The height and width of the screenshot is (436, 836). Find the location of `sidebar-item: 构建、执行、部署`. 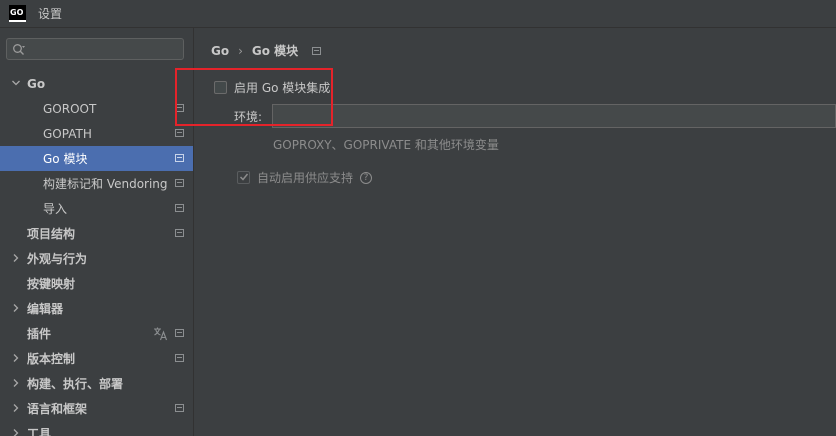

sidebar-item: 构建、执行、部署 is located at coordinates (96, 383).